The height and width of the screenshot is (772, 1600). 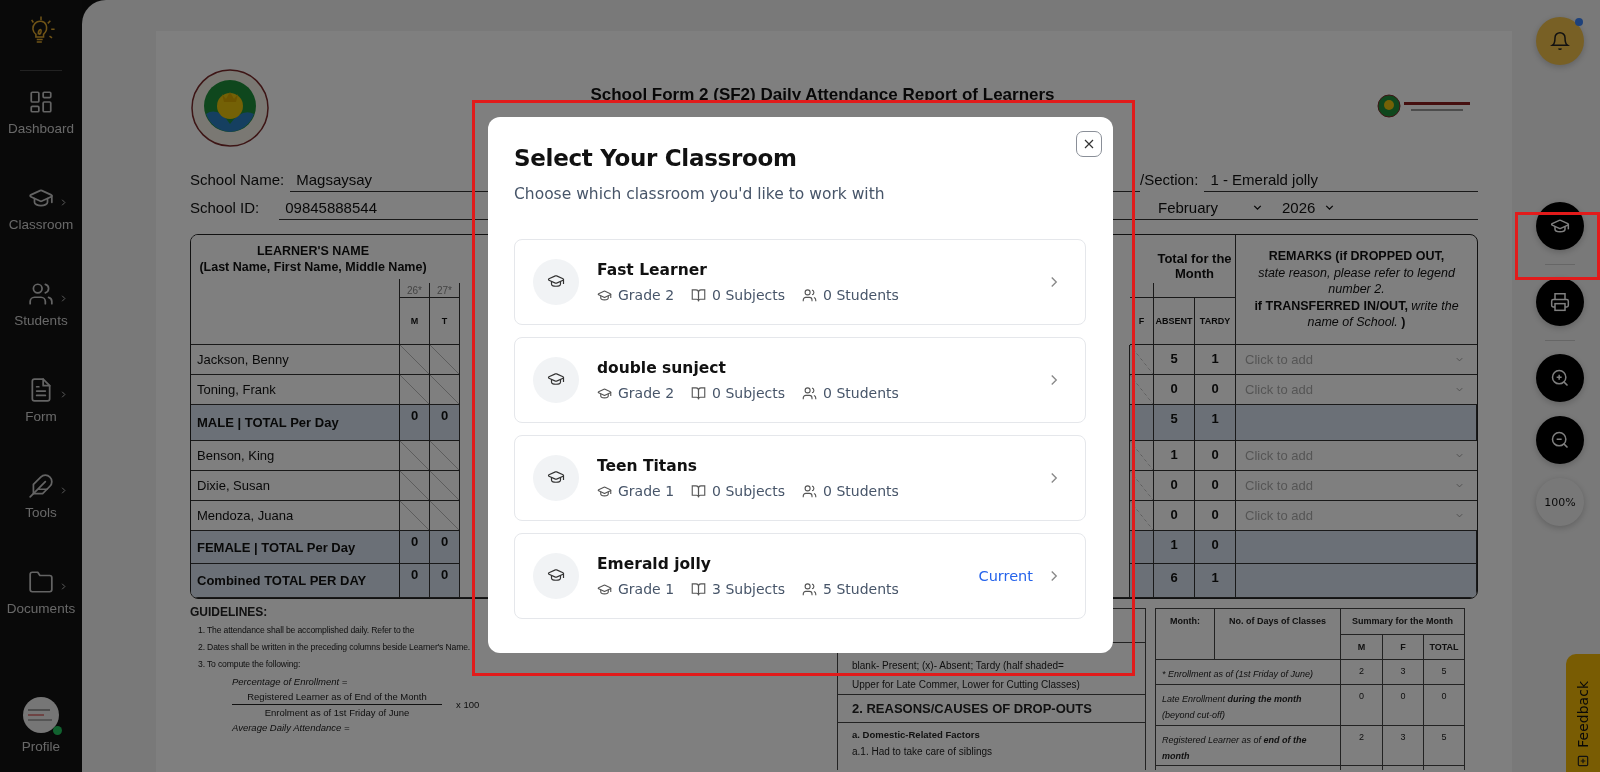 What do you see at coordinates (245, 515) in the screenshot?
I see `learner-name: Mendoza, Juana` at bounding box center [245, 515].